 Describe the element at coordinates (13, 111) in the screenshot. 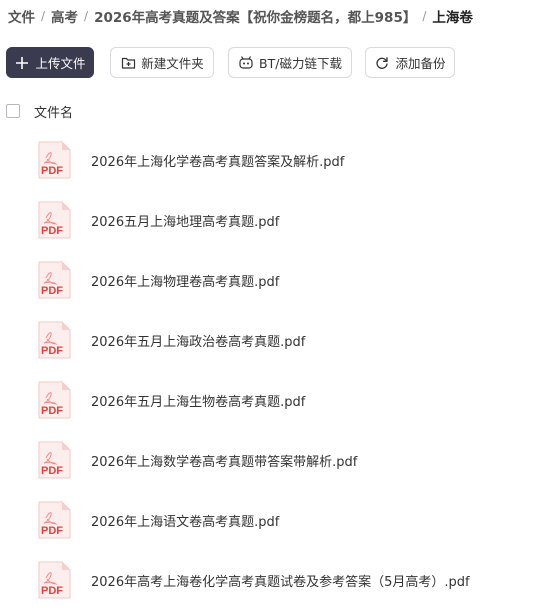

I see `select-all-checkbox` at that location.